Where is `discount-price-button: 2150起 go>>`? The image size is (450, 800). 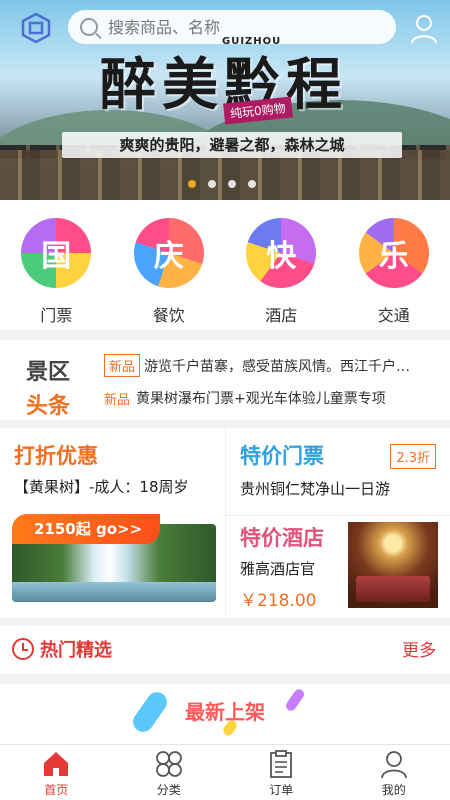 discount-price-button: 2150起 go>> is located at coordinates (86, 529).